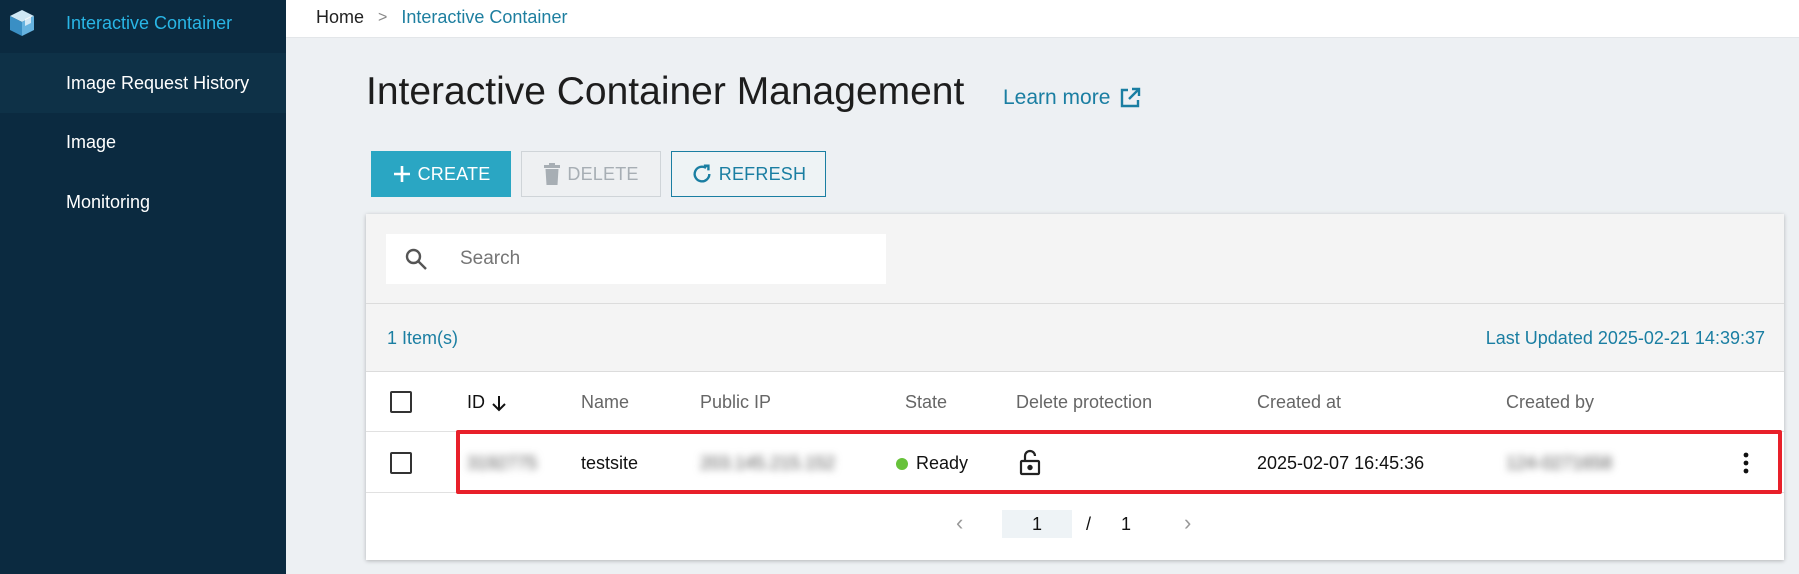  I want to click on items-count: 1 Item(s), so click(423, 338).